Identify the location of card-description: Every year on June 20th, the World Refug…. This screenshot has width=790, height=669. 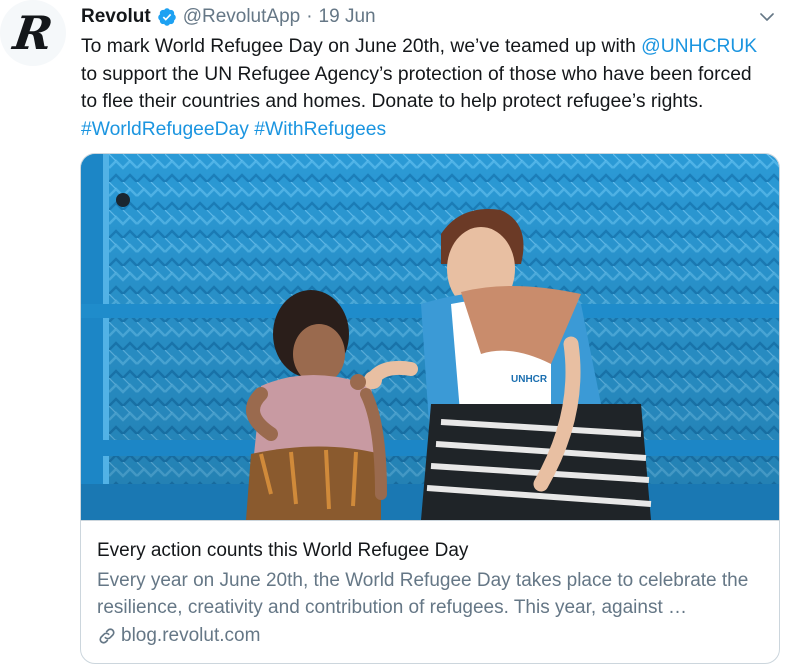
(423, 594).